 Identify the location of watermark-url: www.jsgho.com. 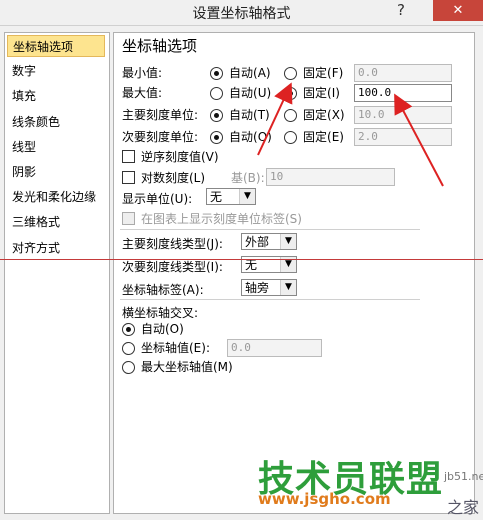
(324, 499).